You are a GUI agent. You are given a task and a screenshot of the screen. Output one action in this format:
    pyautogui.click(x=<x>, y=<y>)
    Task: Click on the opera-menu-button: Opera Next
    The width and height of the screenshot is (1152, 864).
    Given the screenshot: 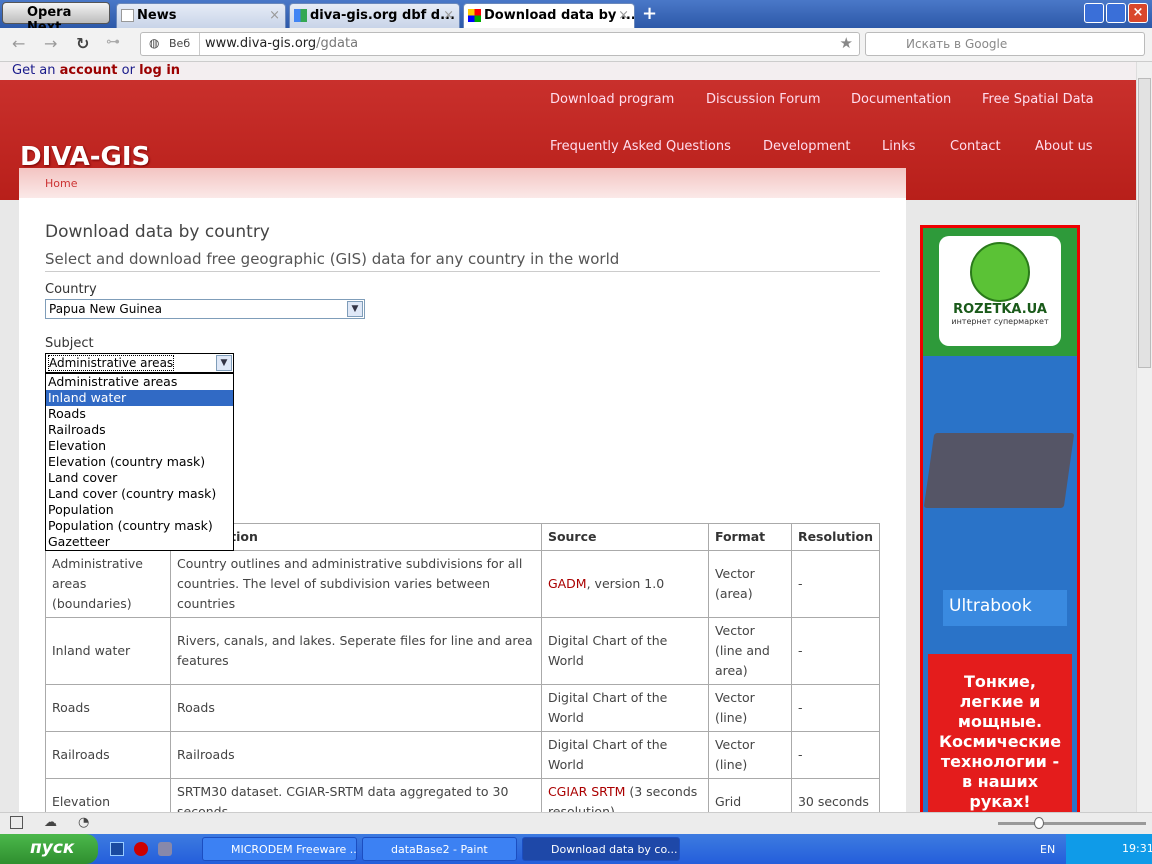 What is the action you would take?
    pyautogui.click(x=56, y=18)
    